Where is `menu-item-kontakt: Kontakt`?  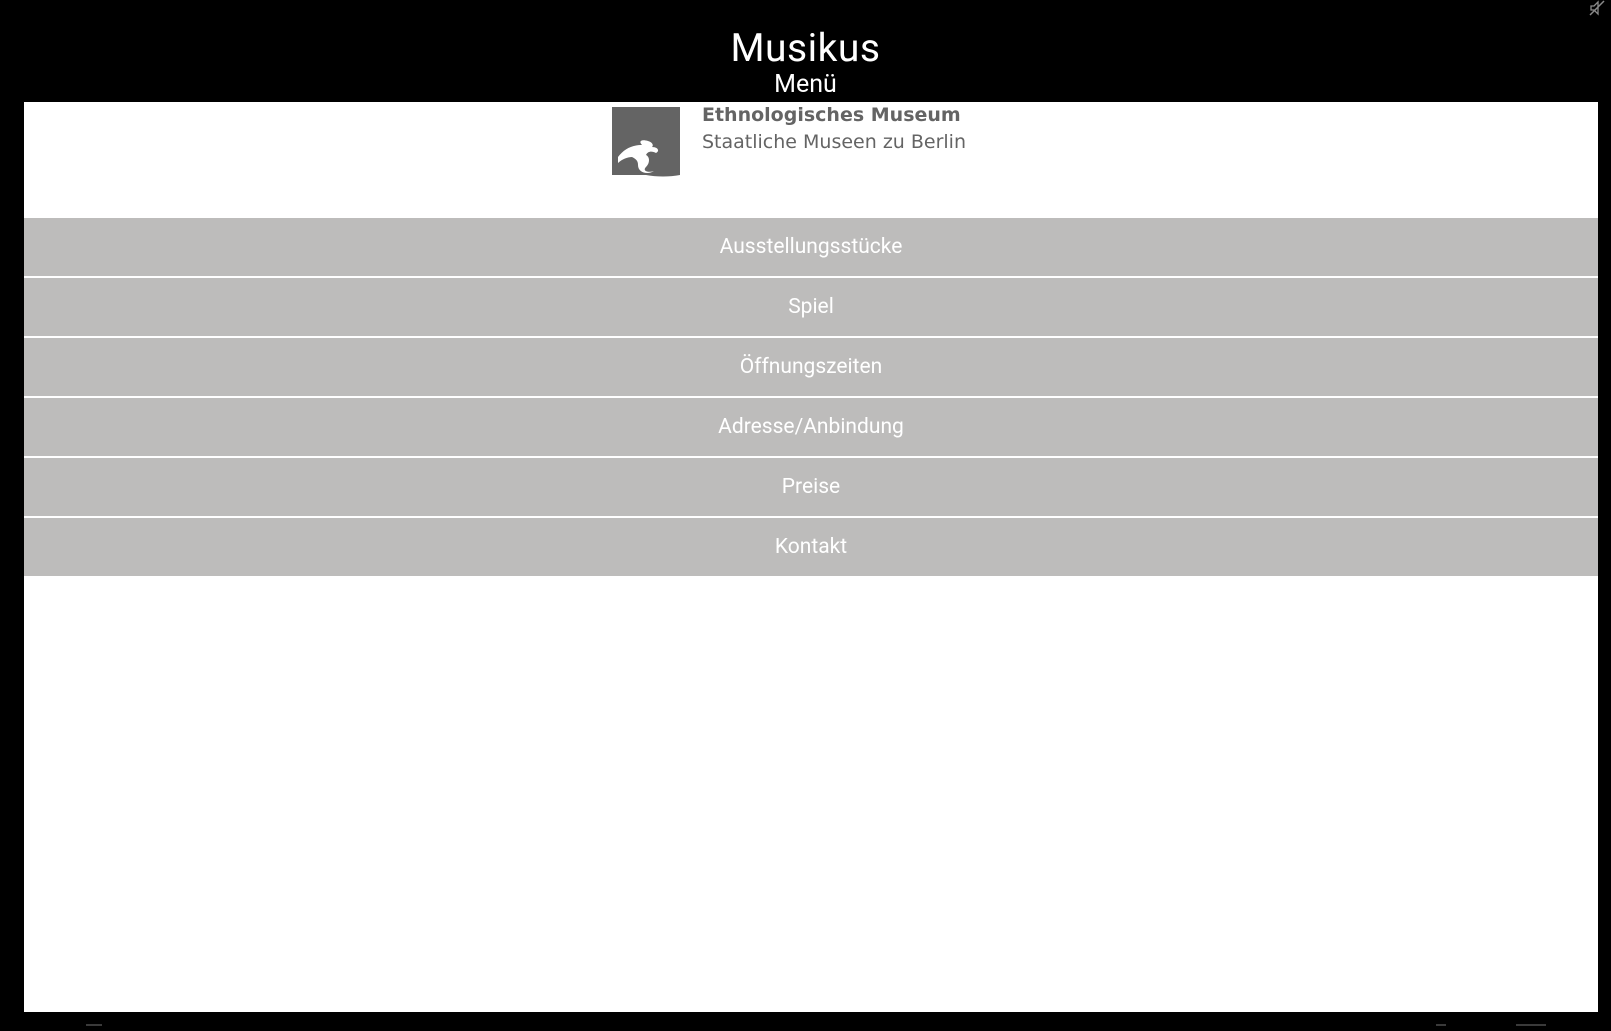
menu-item-kontakt: Kontakt is located at coordinates (811, 547).